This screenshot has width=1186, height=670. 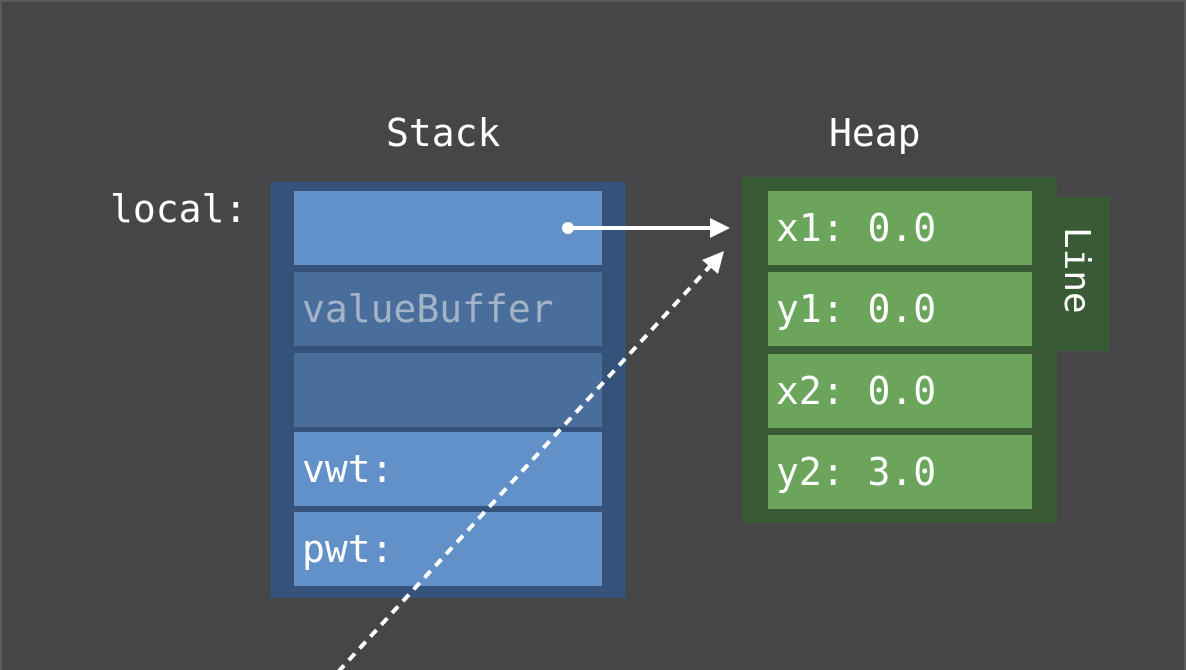 What do you see at coordinates (900, 228) in the screenshot?
I see `heap-field-x1: x1: 0.0` at bounding box center [900, 228].